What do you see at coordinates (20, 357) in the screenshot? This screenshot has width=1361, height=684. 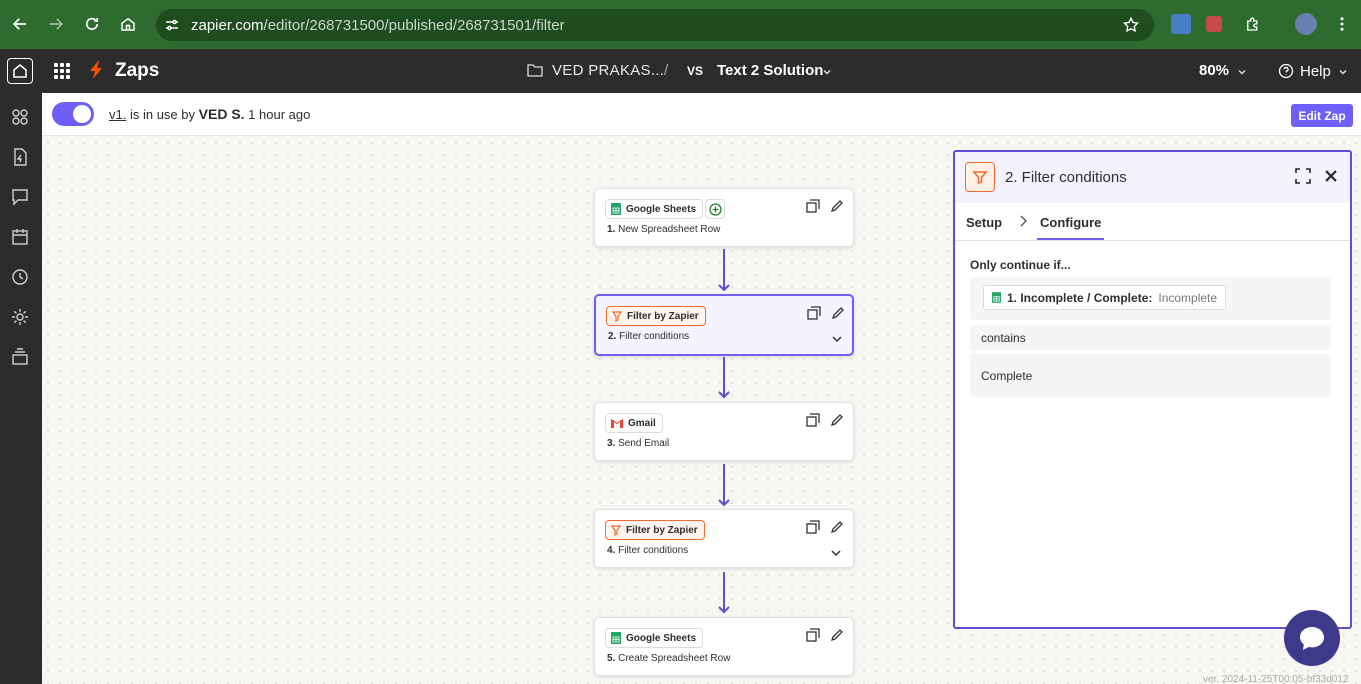 I see `versions-stack-icon` at bounding box center [20, 357].